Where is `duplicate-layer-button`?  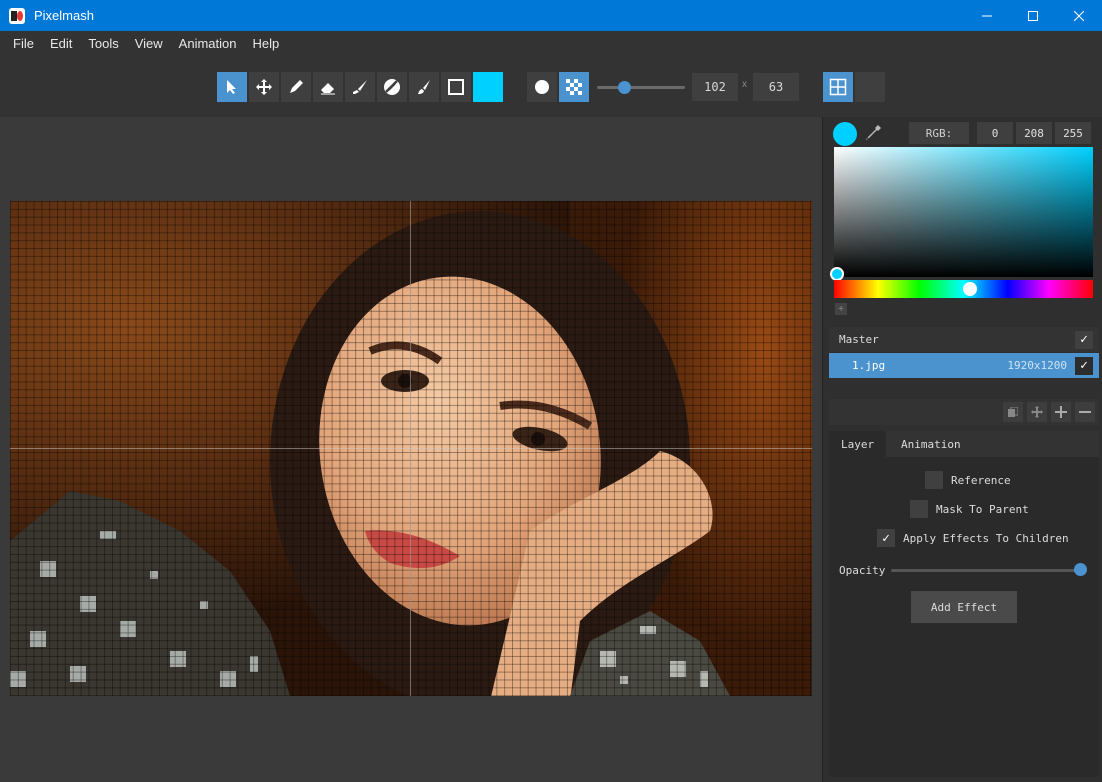 duplicate-layer-button is located at coordinates (1013, 412).